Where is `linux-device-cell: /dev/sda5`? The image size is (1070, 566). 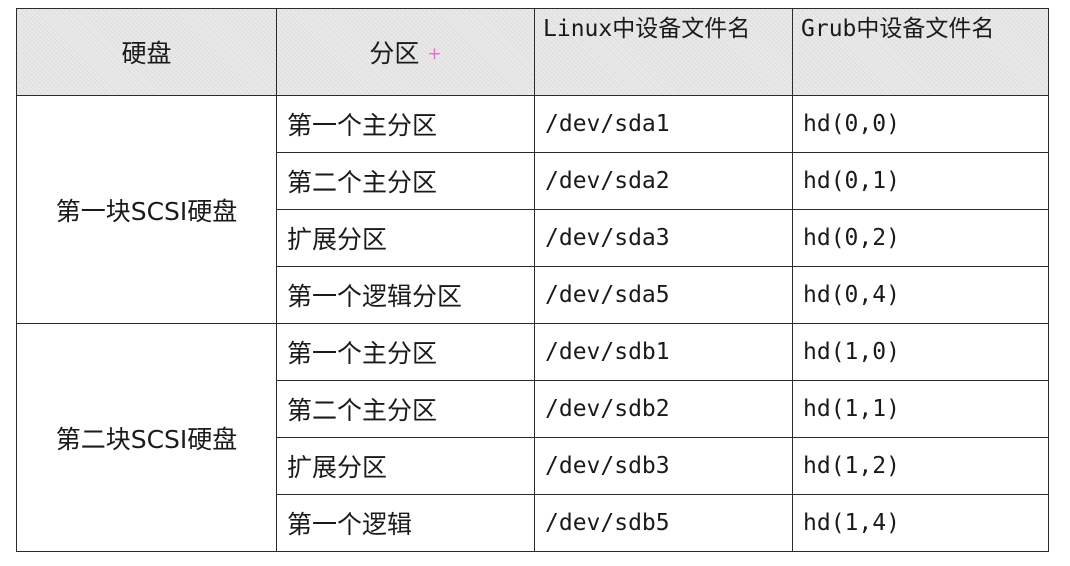
linux-device-cell: /dev/sda5 is located at coordinates (663, 295).